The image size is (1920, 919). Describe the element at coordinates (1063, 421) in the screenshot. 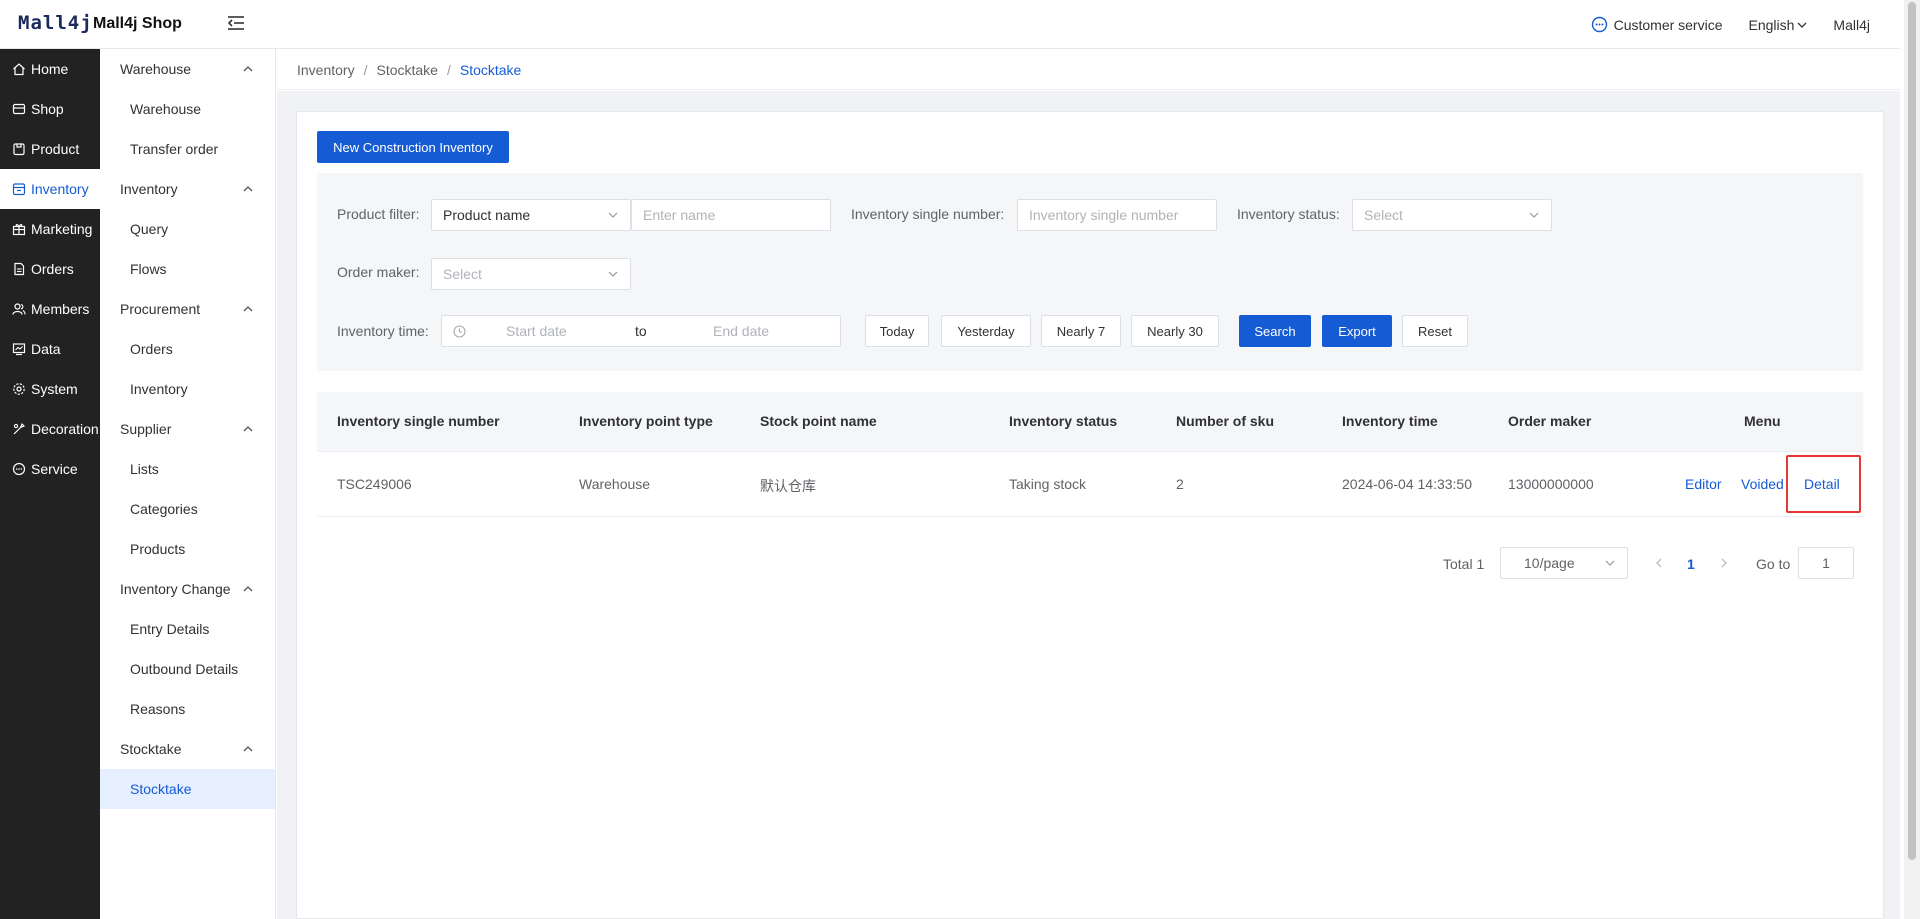

I see `column-header: Inventory status` at that location.